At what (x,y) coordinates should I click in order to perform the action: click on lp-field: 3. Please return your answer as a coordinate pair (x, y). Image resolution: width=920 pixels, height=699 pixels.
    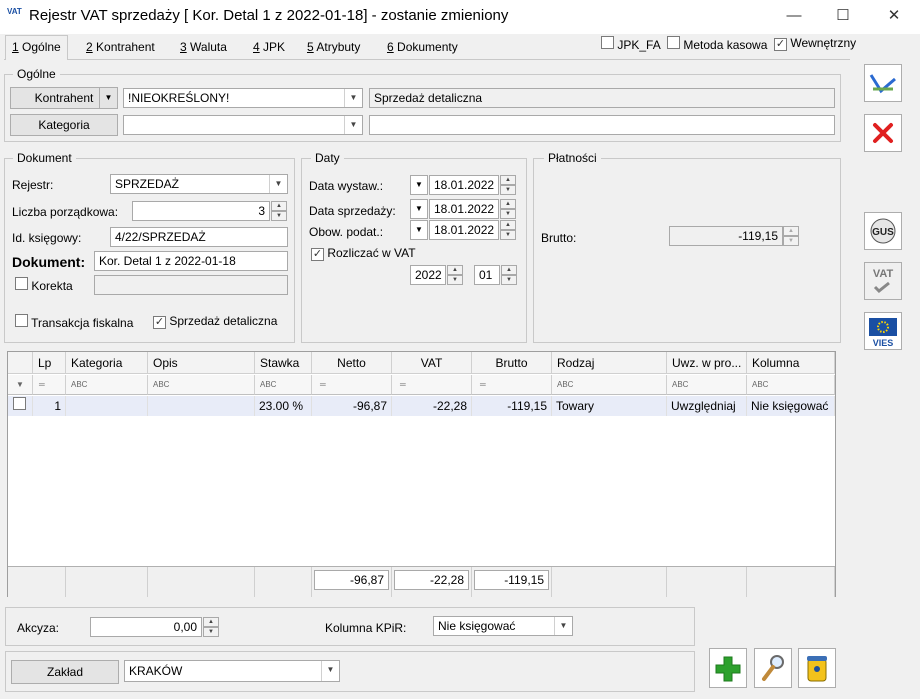
    Looking at the image, I should click on (201, 211).